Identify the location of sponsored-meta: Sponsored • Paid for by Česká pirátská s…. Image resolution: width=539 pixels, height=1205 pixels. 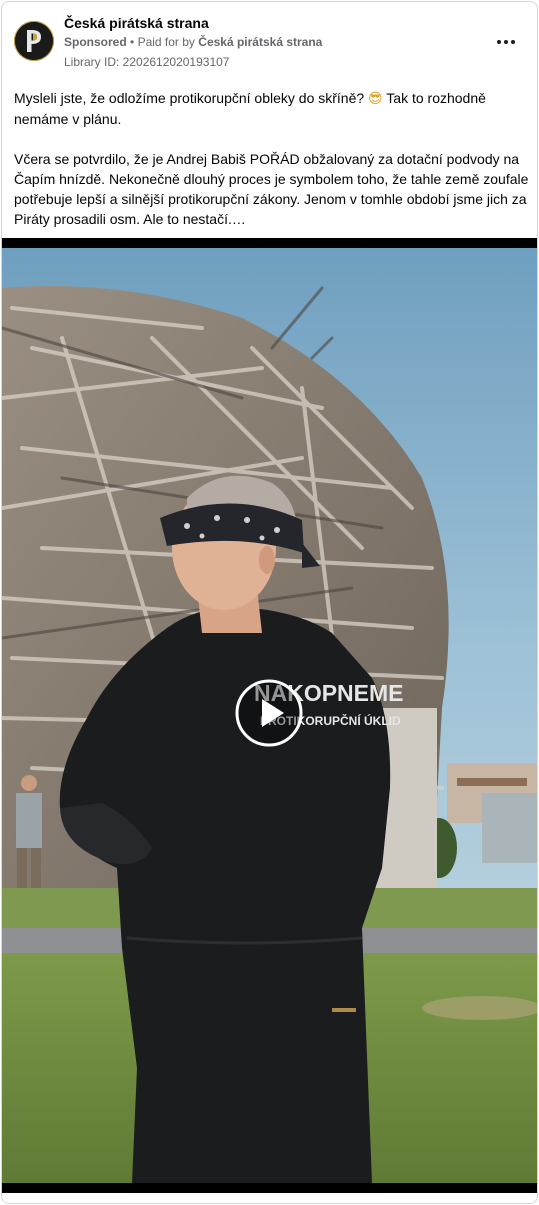
(193, 42).